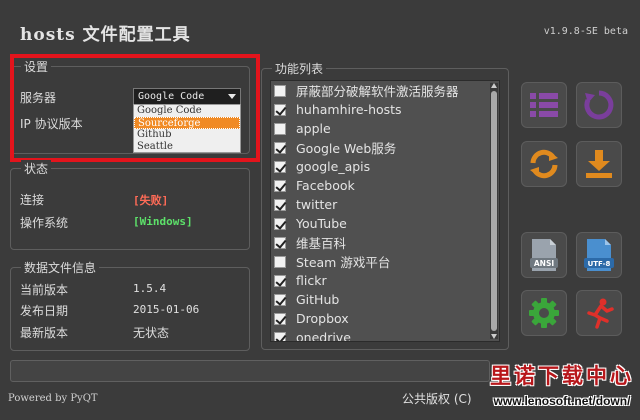  I want to click on version-label: v1.9.8-SE beta, so click(585, 31).